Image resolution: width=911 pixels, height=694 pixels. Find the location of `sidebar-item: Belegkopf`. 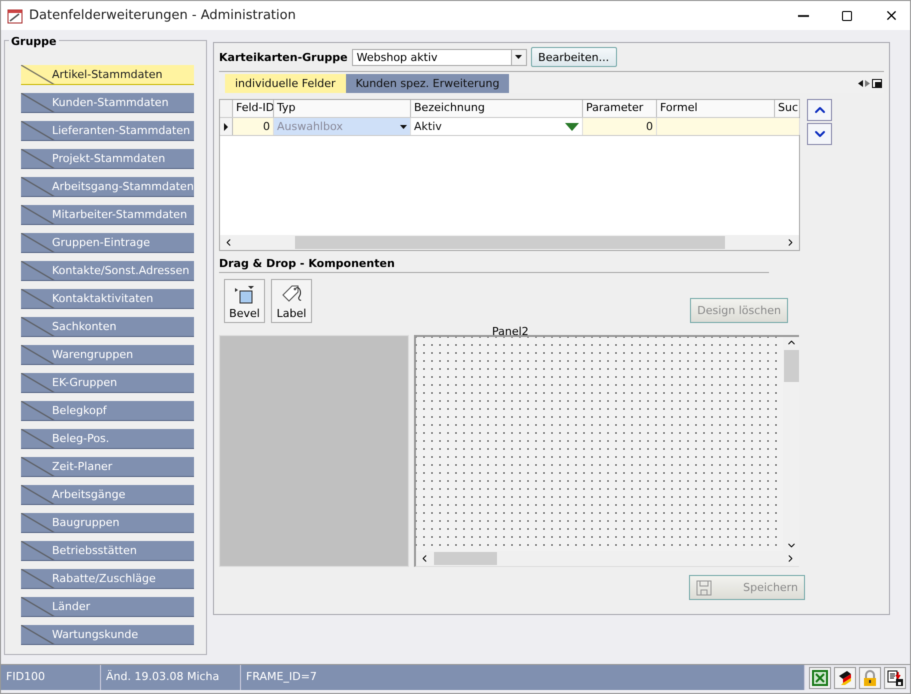

sidebar-item: Belegkopf is located at coordinates (107, 411).